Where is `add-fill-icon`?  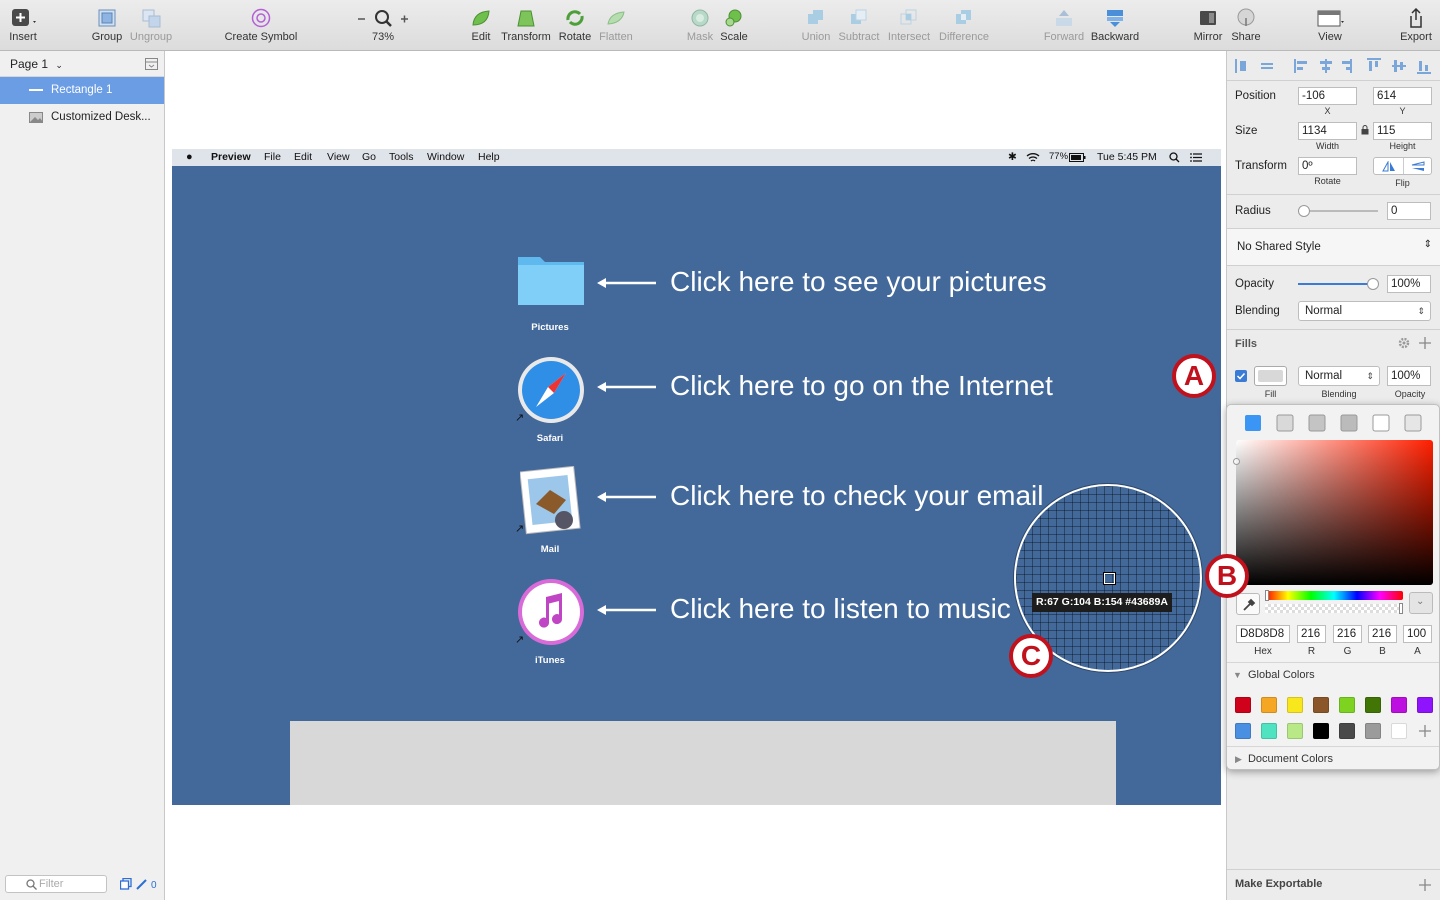 add-fill-icon is located at coordinates (1425, 343).